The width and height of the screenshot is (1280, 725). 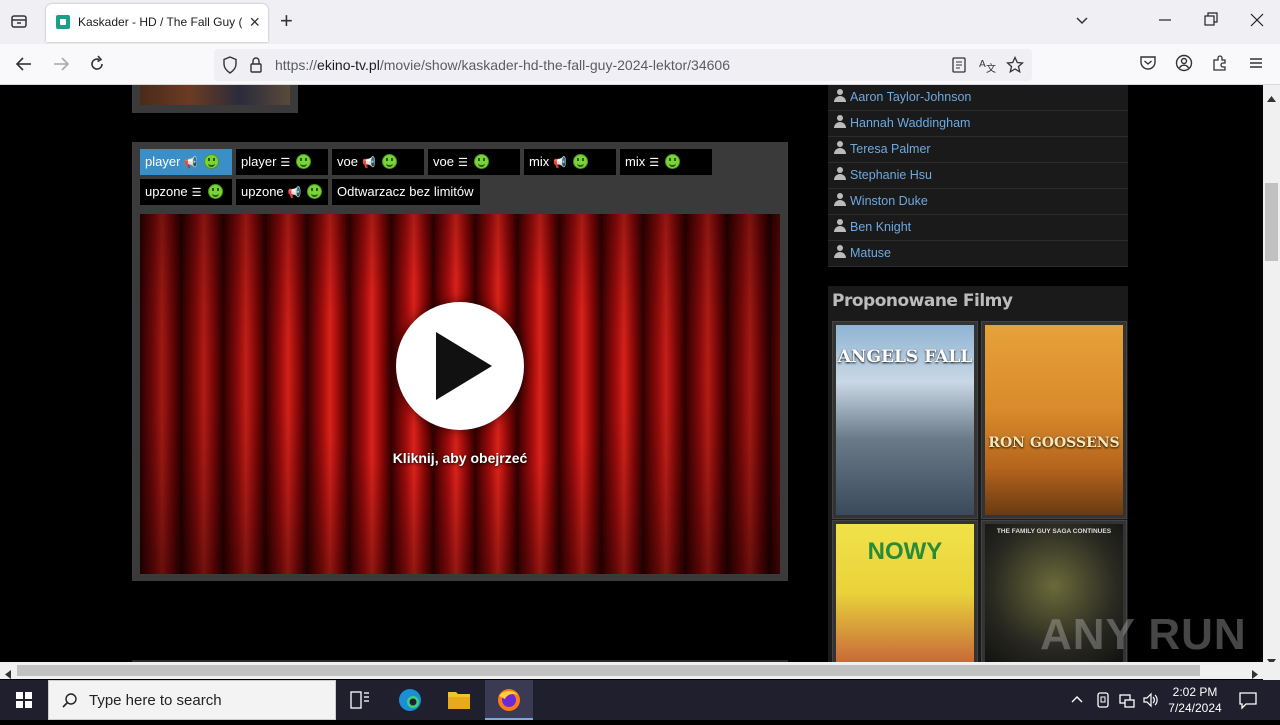 I want to click on tab-title: Kaskader - HD / The Fall Guy (2024), so click(x=160, y=22).